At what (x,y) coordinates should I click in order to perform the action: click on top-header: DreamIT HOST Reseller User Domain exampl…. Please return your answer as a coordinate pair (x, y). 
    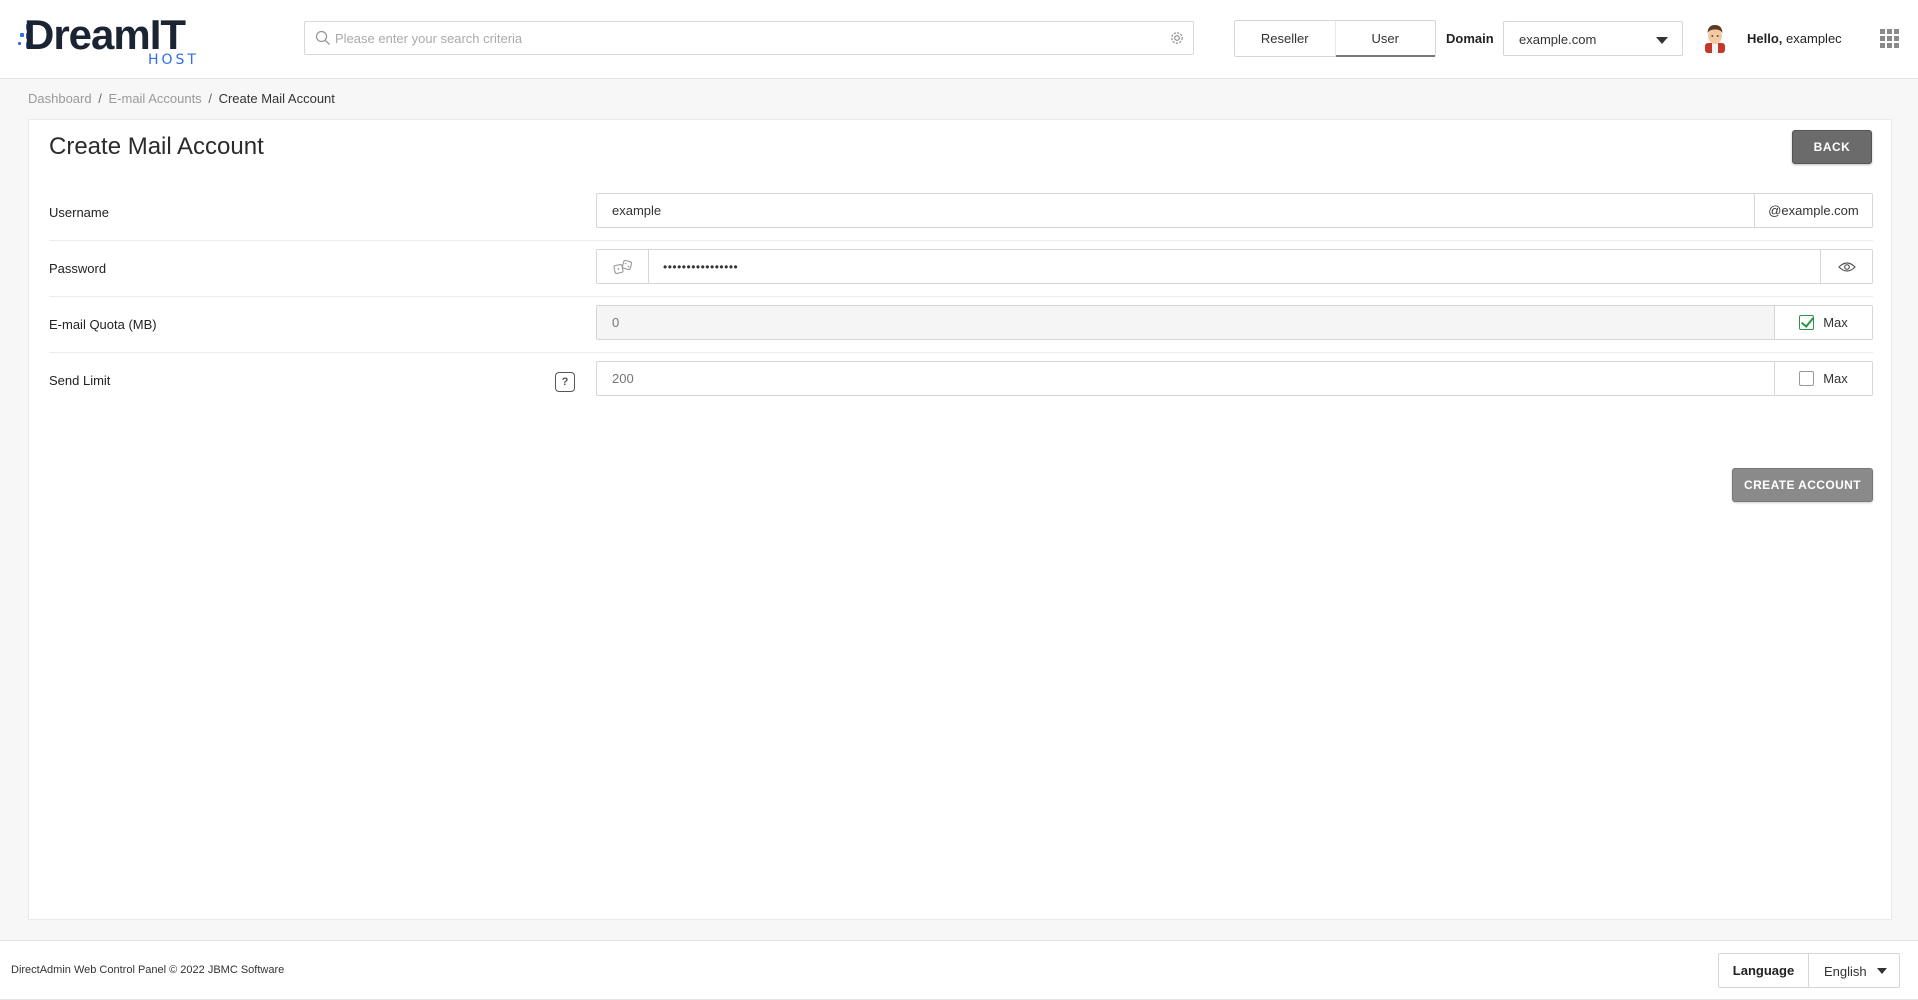
    Looking at the image, I should click on (959, 39).